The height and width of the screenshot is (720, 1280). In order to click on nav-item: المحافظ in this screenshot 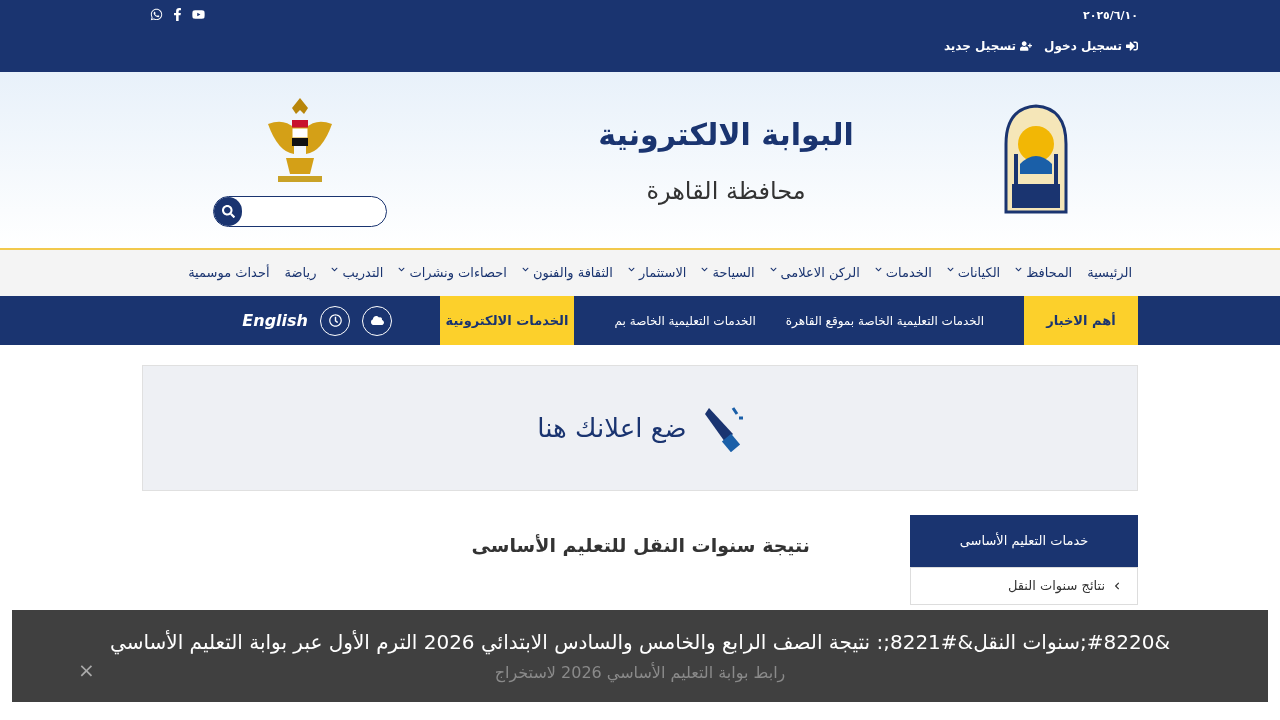, I will do `click(1044, 273)`.